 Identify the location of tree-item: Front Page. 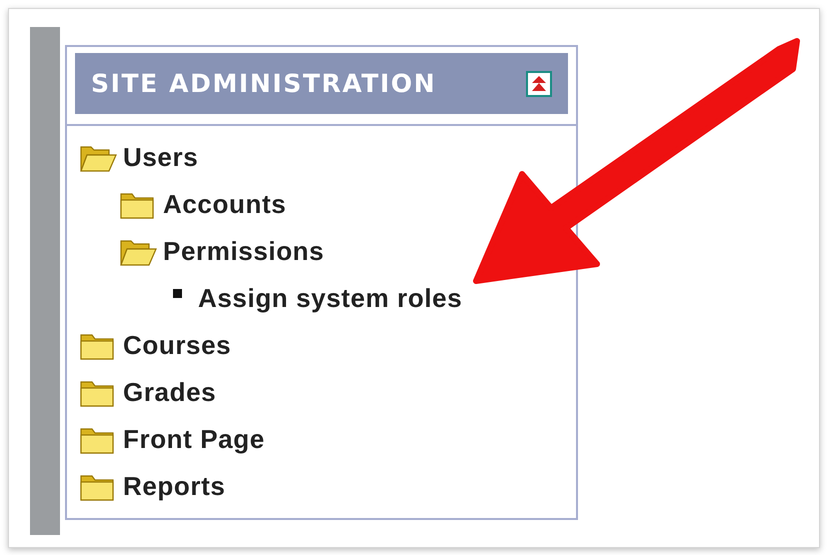
(194, 439).